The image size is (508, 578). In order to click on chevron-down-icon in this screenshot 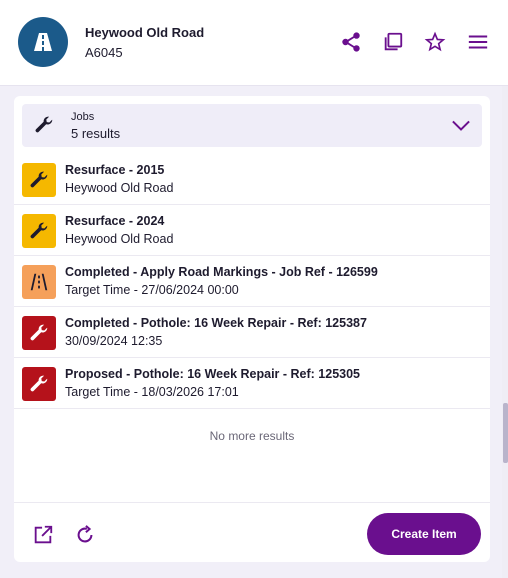, I will do `click(461, 127)`.